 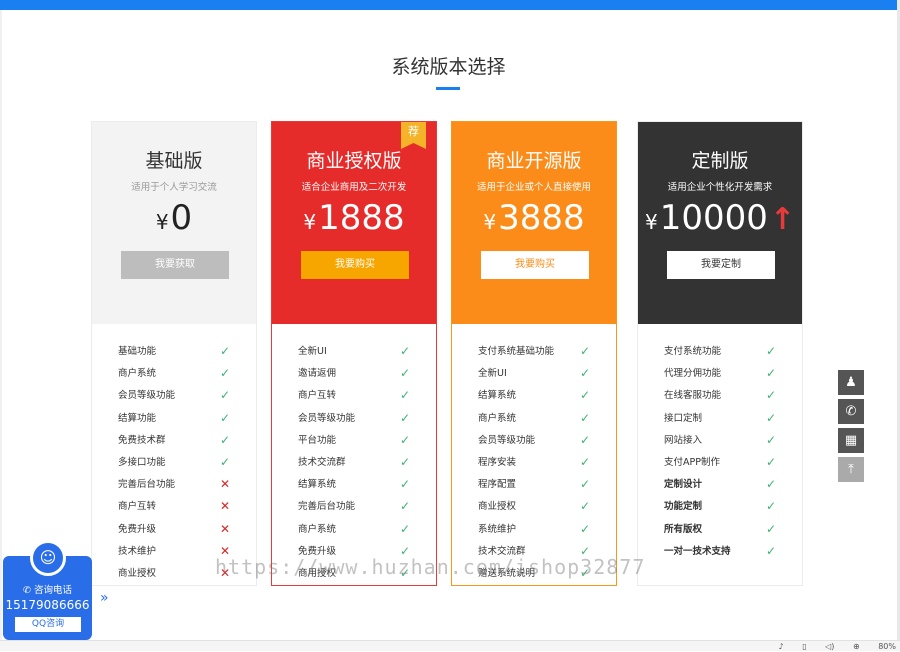 I want to click on feature-label: 网站接入, so click(x=683, y=440).